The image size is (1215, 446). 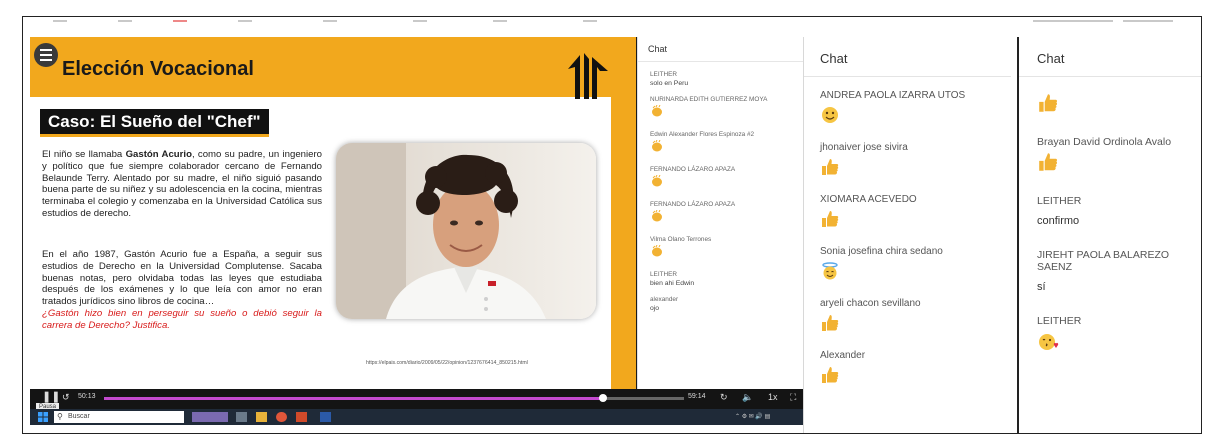 I want to click on chat-author: jhonaiver jose sivira, so click(x=864, y=147).